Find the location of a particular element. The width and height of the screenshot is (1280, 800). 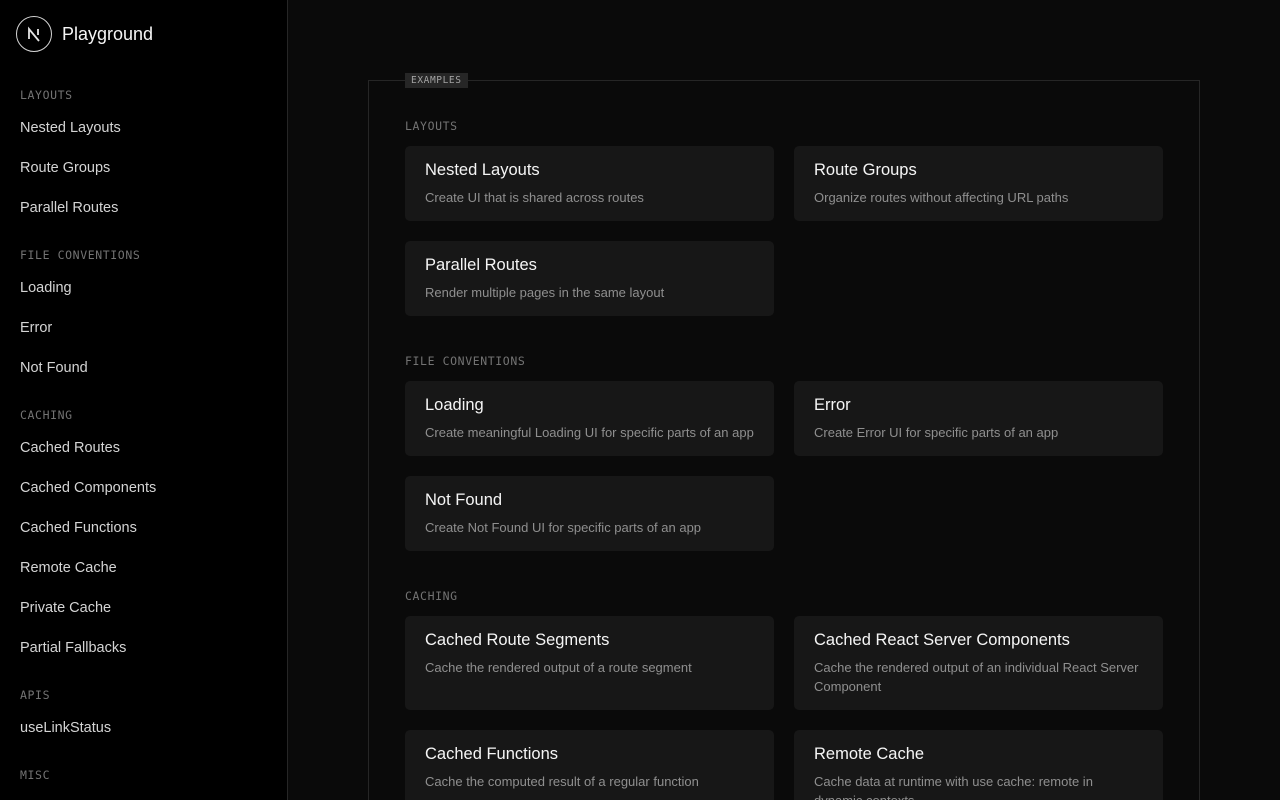

sidebar-item-loading: Loading is located at coordinates (143, 288).